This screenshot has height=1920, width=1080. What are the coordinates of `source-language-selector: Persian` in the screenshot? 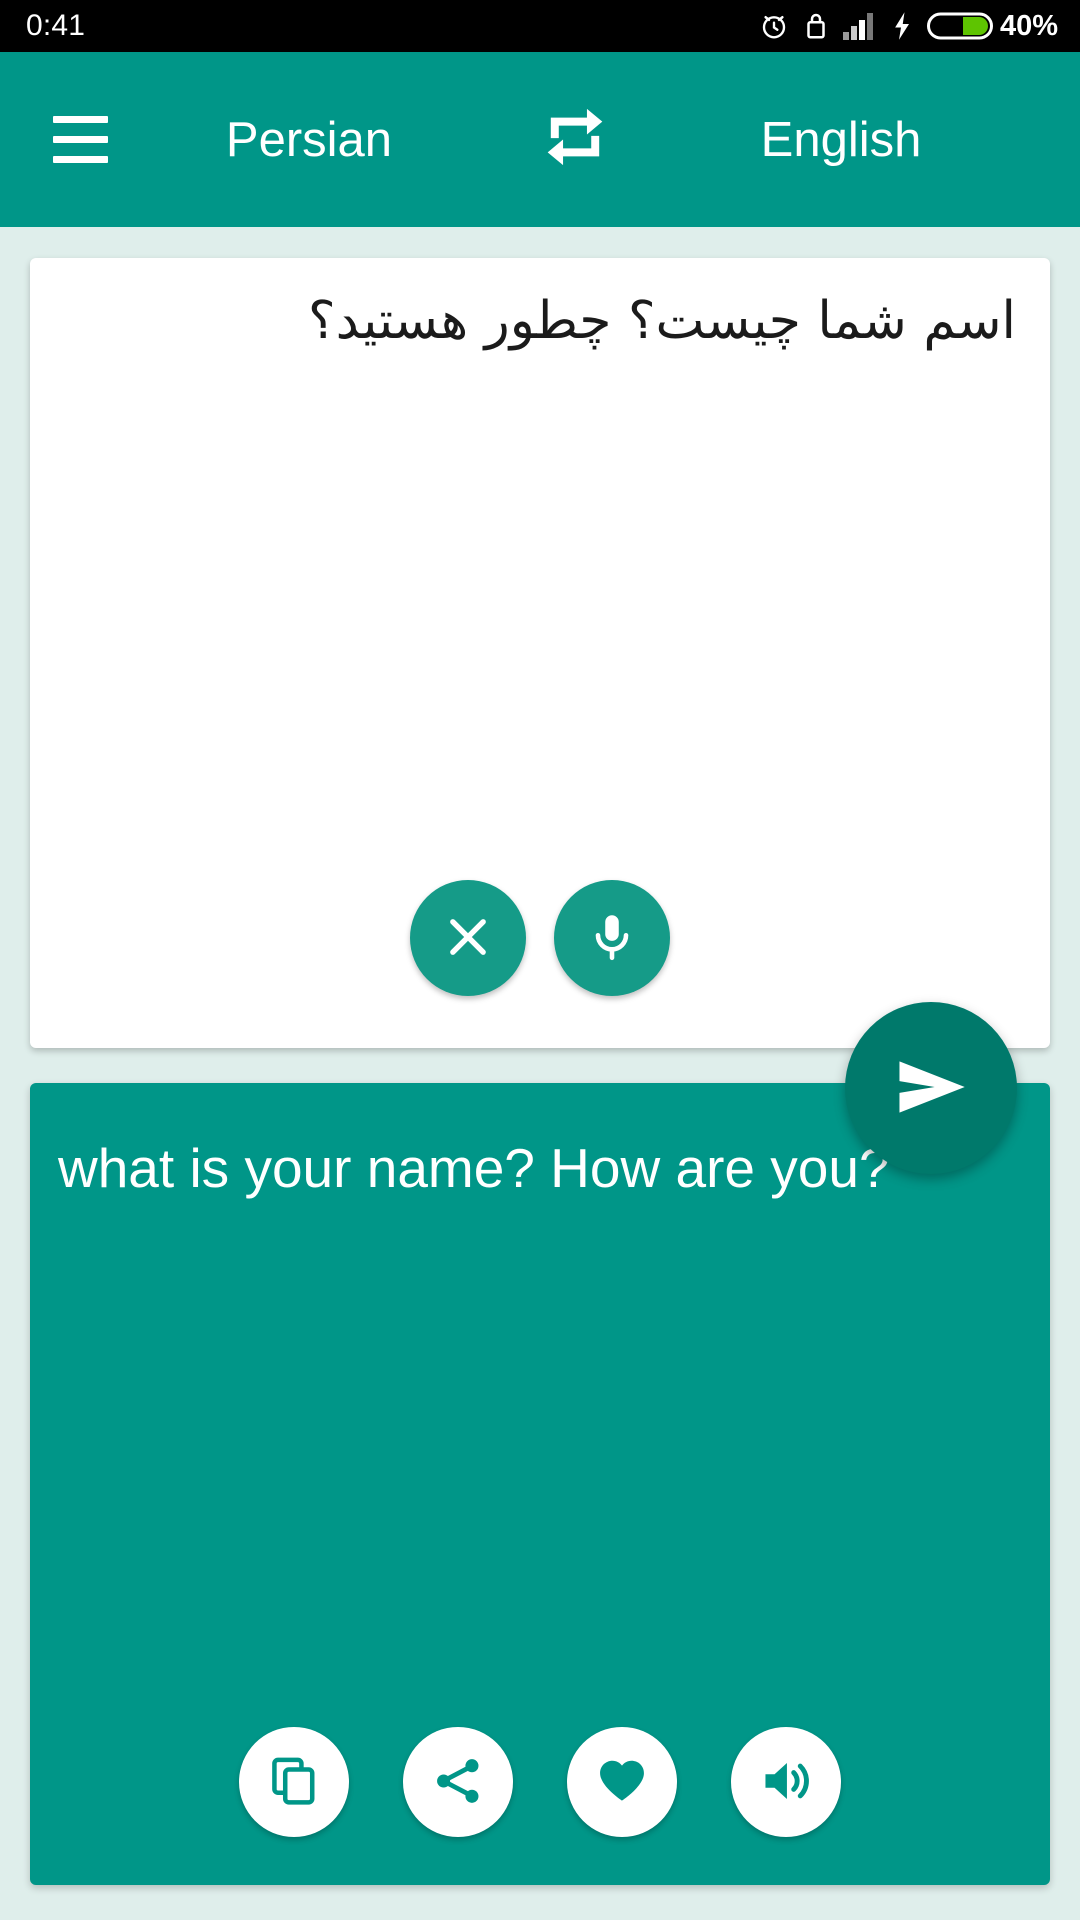 It's located at (309, 140).